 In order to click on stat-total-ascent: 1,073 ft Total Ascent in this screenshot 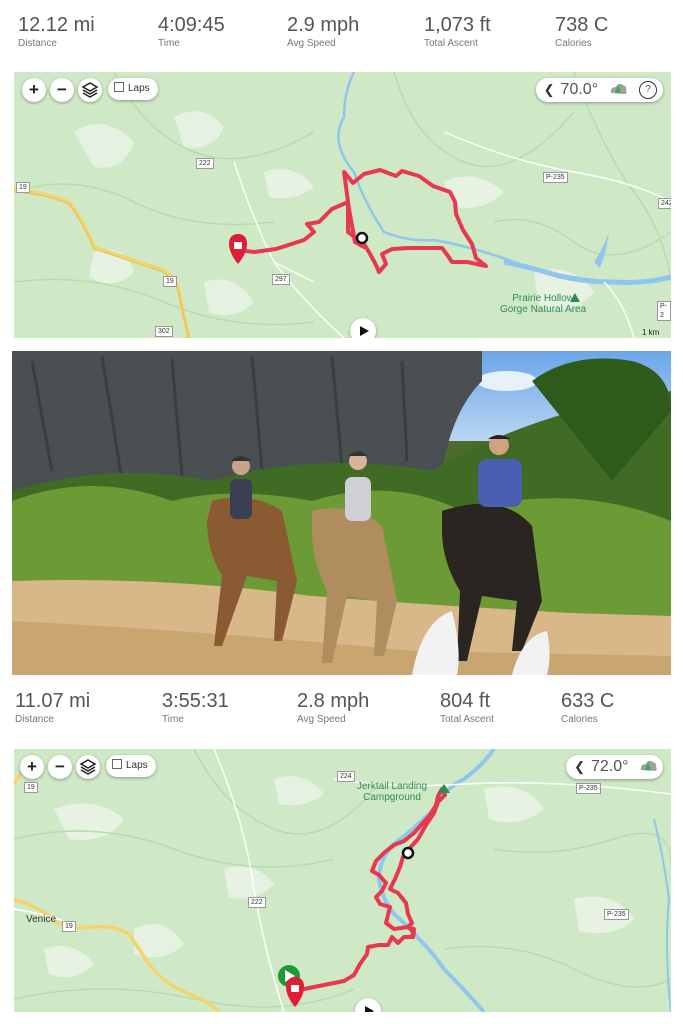, I will do `click(457, 32)`.